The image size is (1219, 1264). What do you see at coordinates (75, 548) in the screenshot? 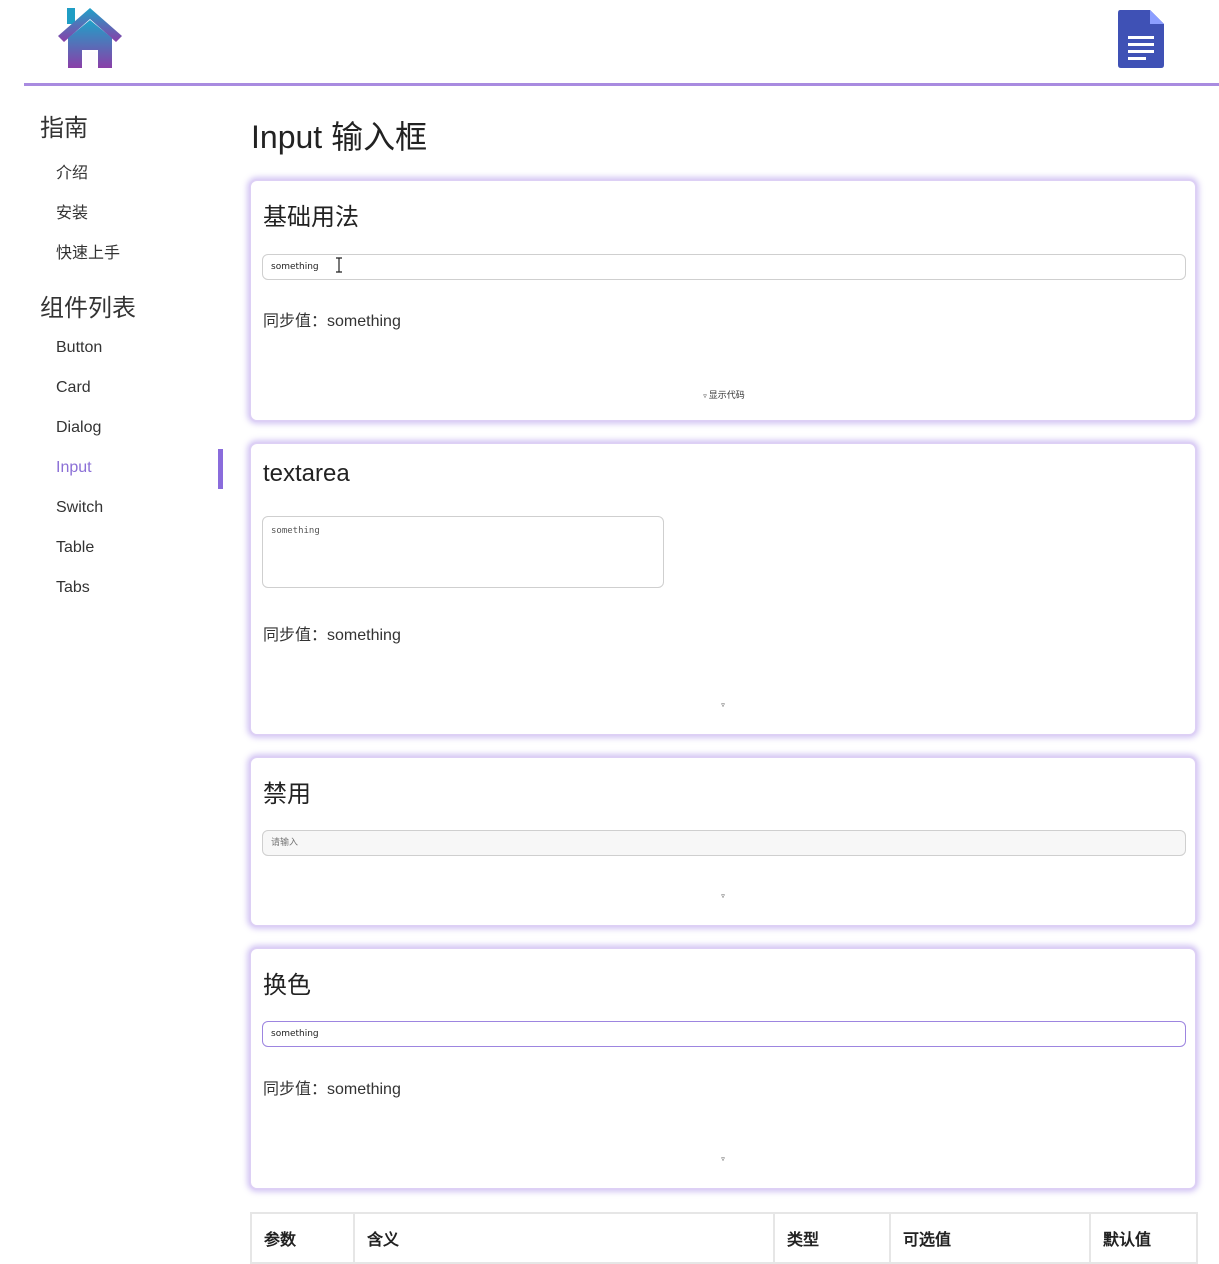
I see `sidebar-item-table: Table` at bounding box center [75, 548].